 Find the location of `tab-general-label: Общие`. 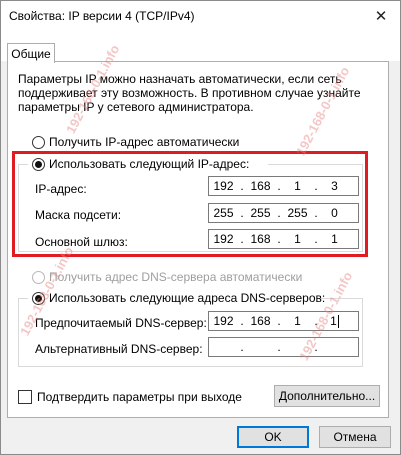

tab-general-label: Общие is located at coordinates (31, 53).